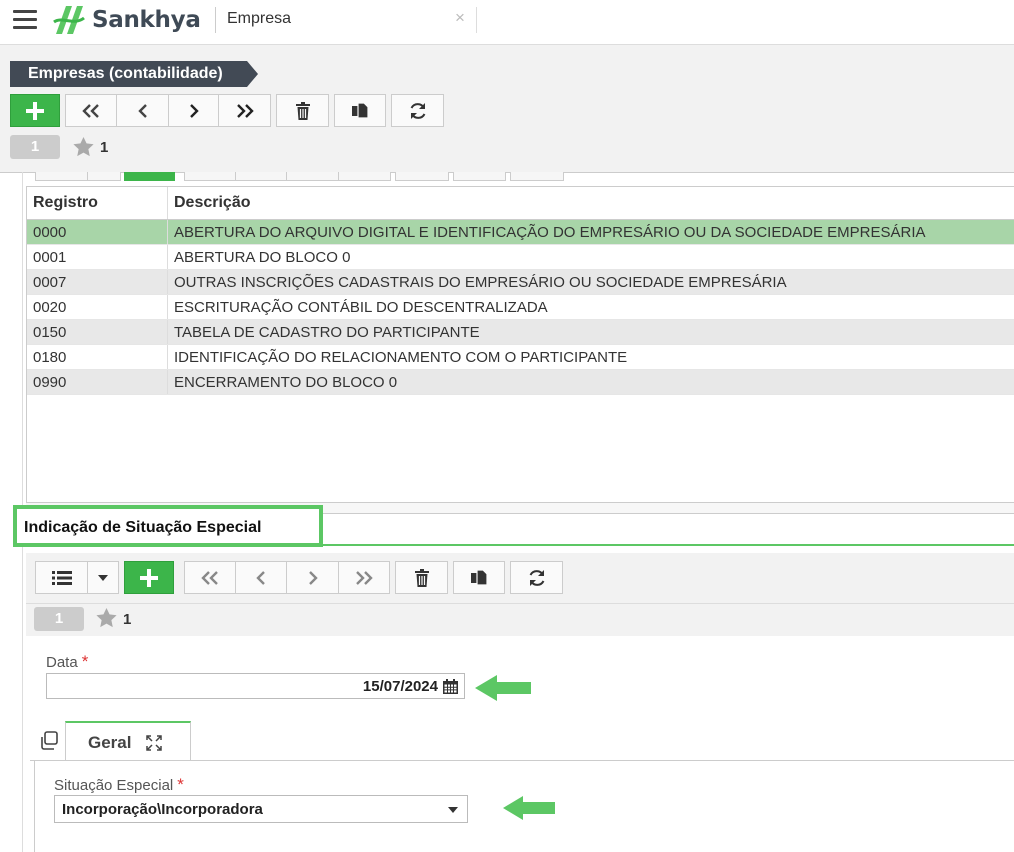 The width and height of the screenshot is (1014, 852). I want to click on close-tab-icon: ×, so click(460, 18).